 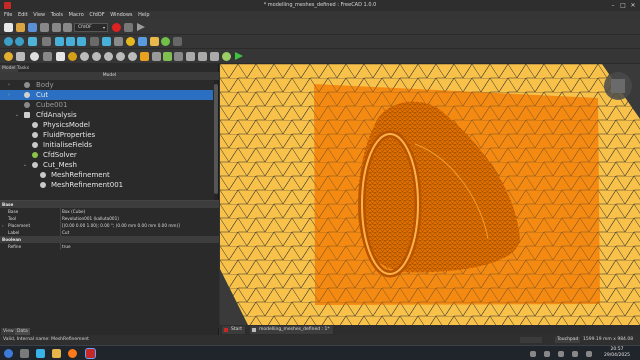 I want to click on menu-edit: Edit, so click(x=23, y=15).